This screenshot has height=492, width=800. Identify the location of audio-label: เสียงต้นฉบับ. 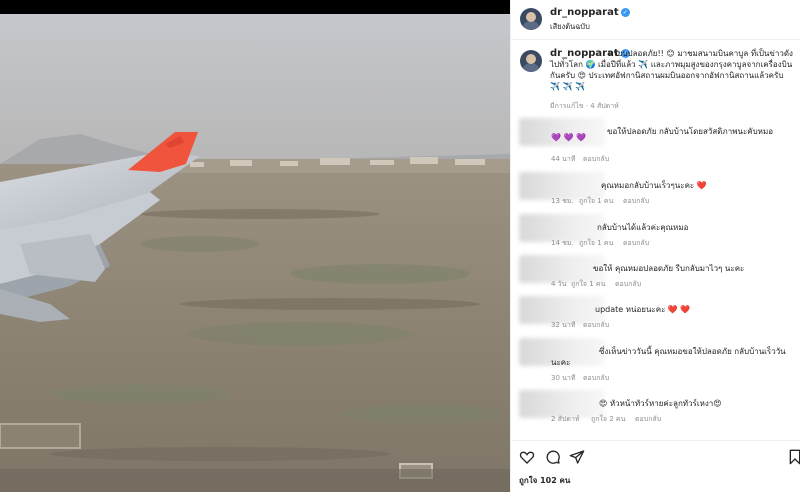
(570, 27).